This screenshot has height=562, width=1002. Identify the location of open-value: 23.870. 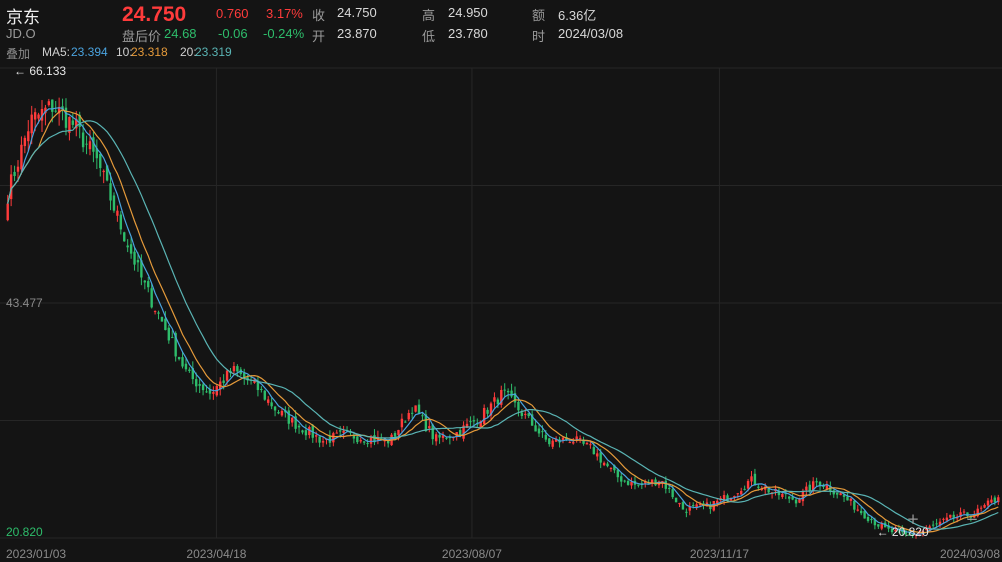
(357, 33).